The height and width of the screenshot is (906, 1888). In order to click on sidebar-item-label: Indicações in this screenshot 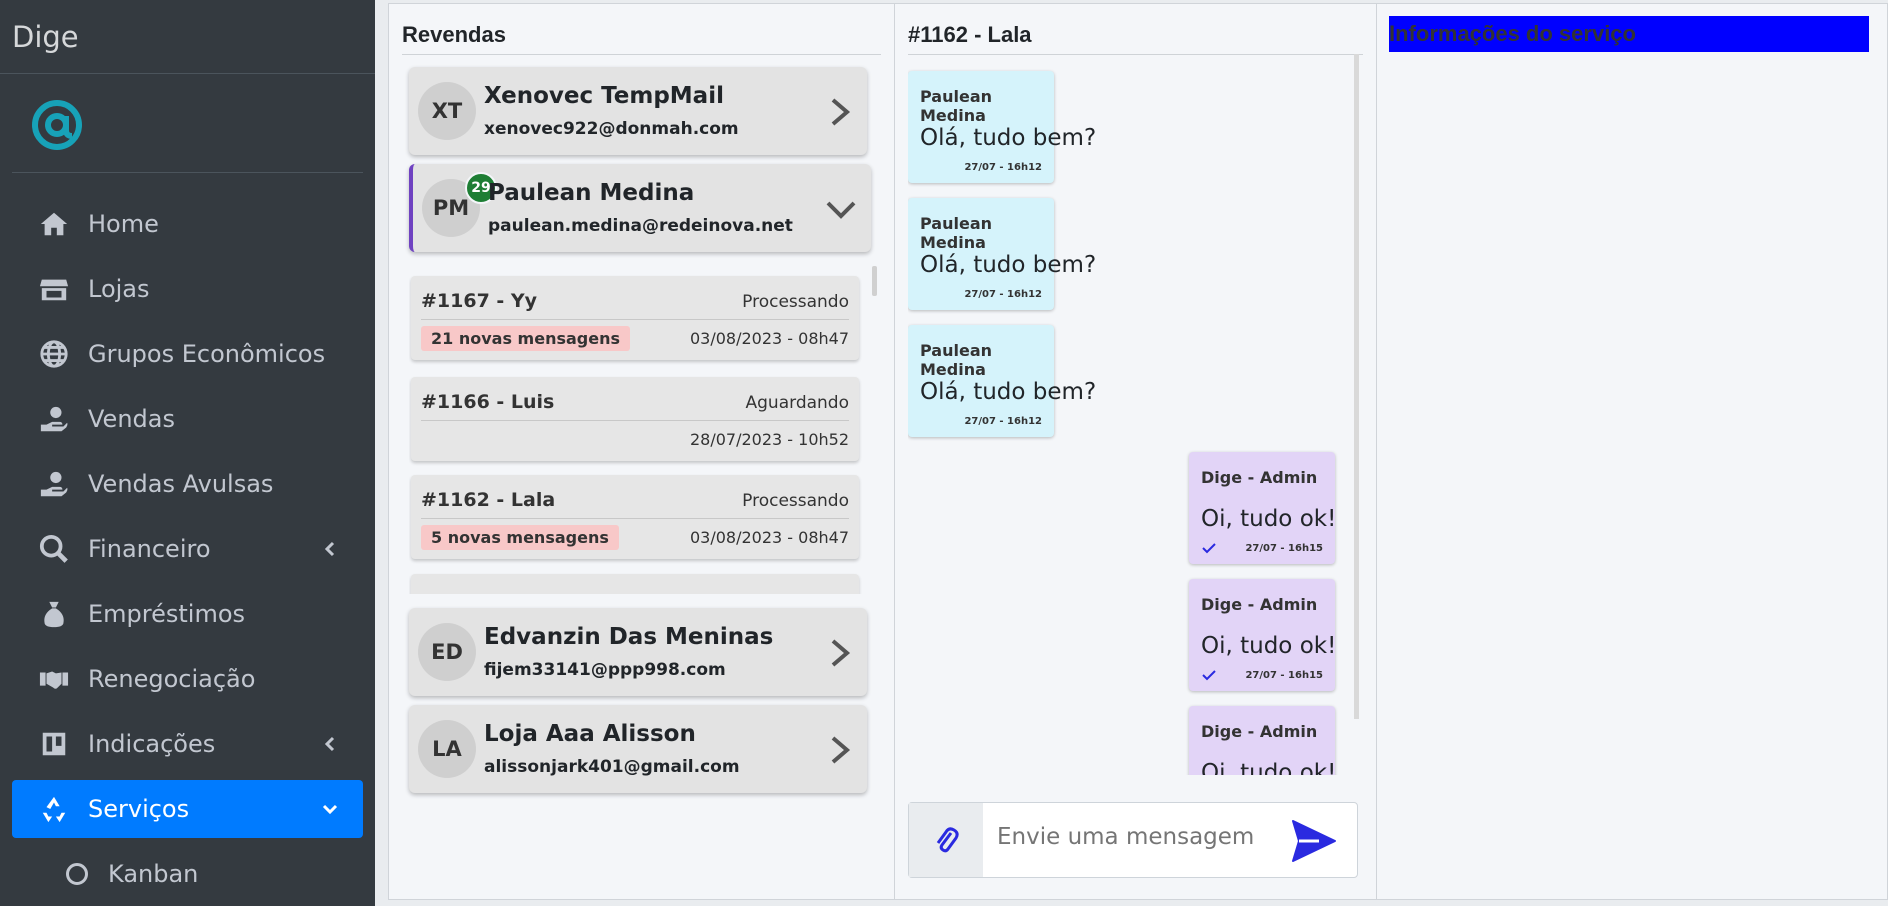, I will do `click(152, 744)`.